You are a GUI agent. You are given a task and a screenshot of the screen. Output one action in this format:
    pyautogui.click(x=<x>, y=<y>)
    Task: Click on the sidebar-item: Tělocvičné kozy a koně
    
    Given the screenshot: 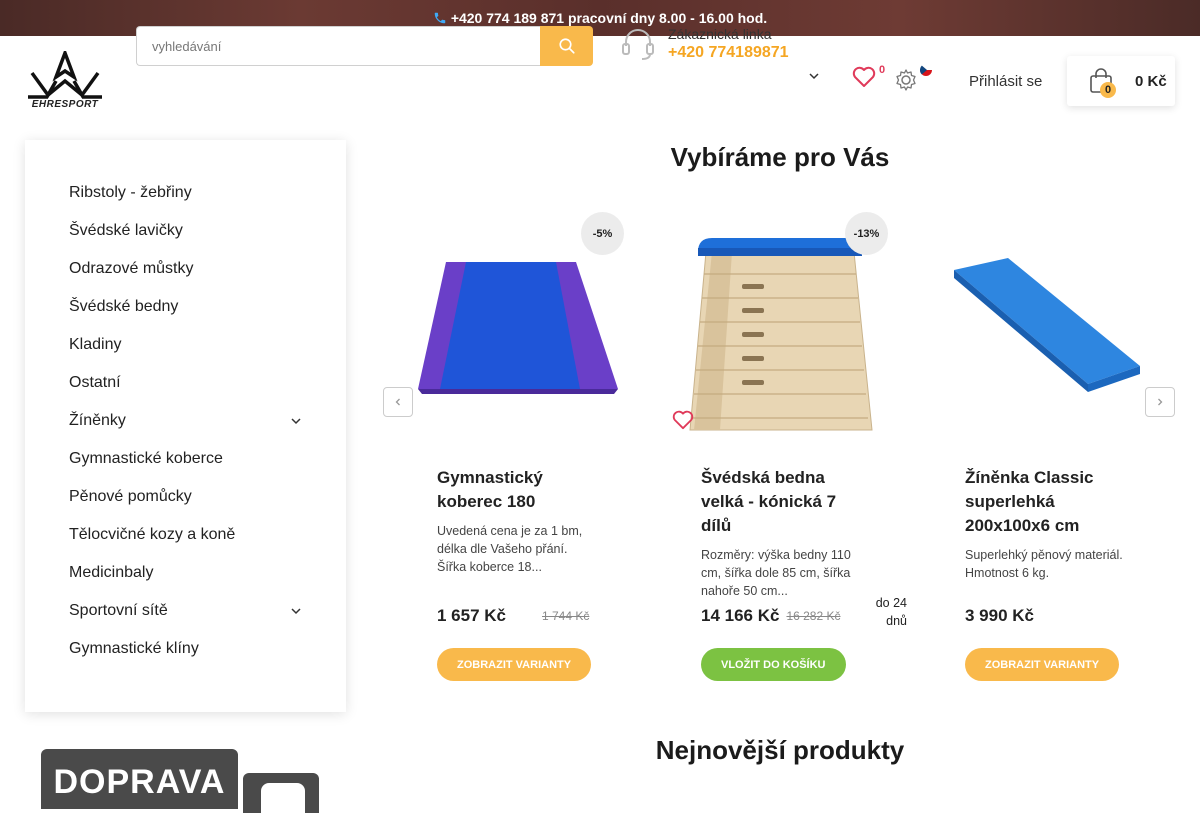 What is the action you would take?
    pyautogui.click(x=185, y=535)
    